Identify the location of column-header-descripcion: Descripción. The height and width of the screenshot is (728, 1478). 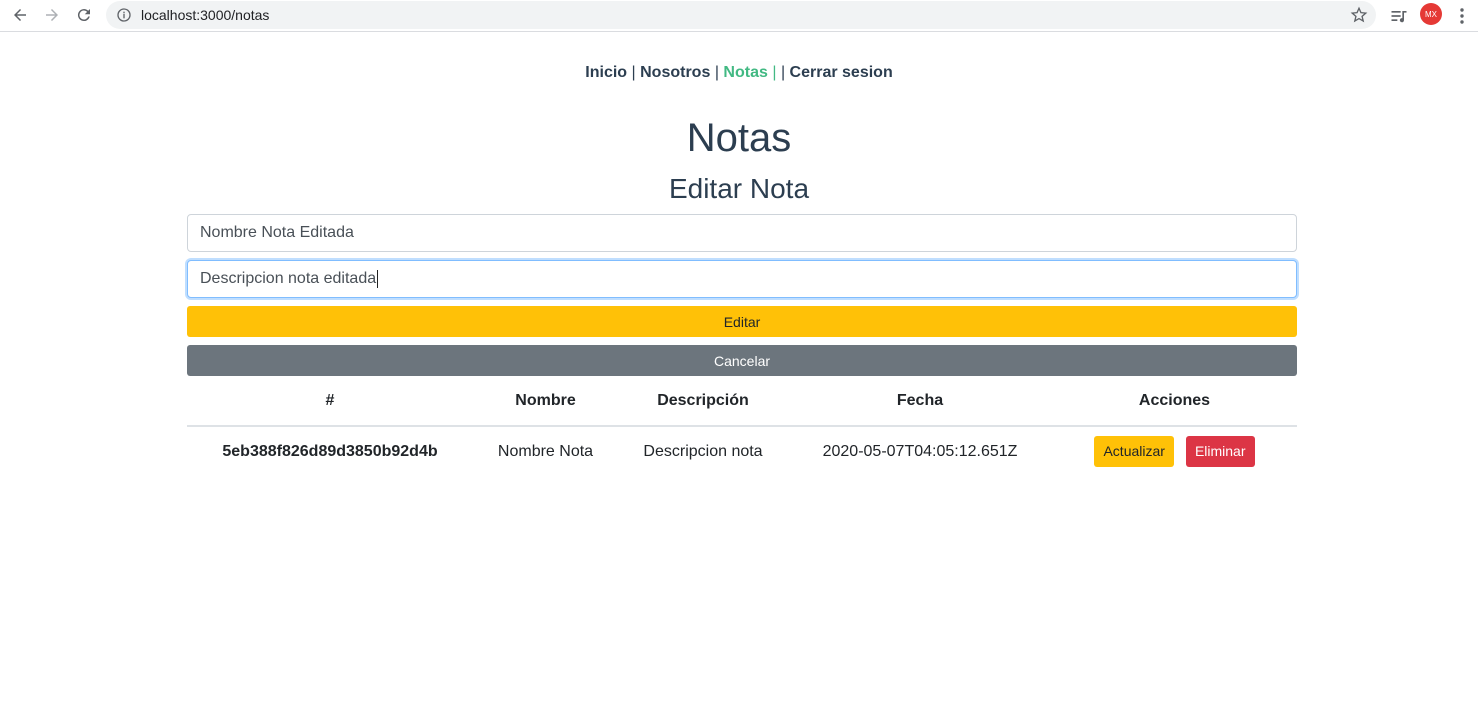
(703, 402).